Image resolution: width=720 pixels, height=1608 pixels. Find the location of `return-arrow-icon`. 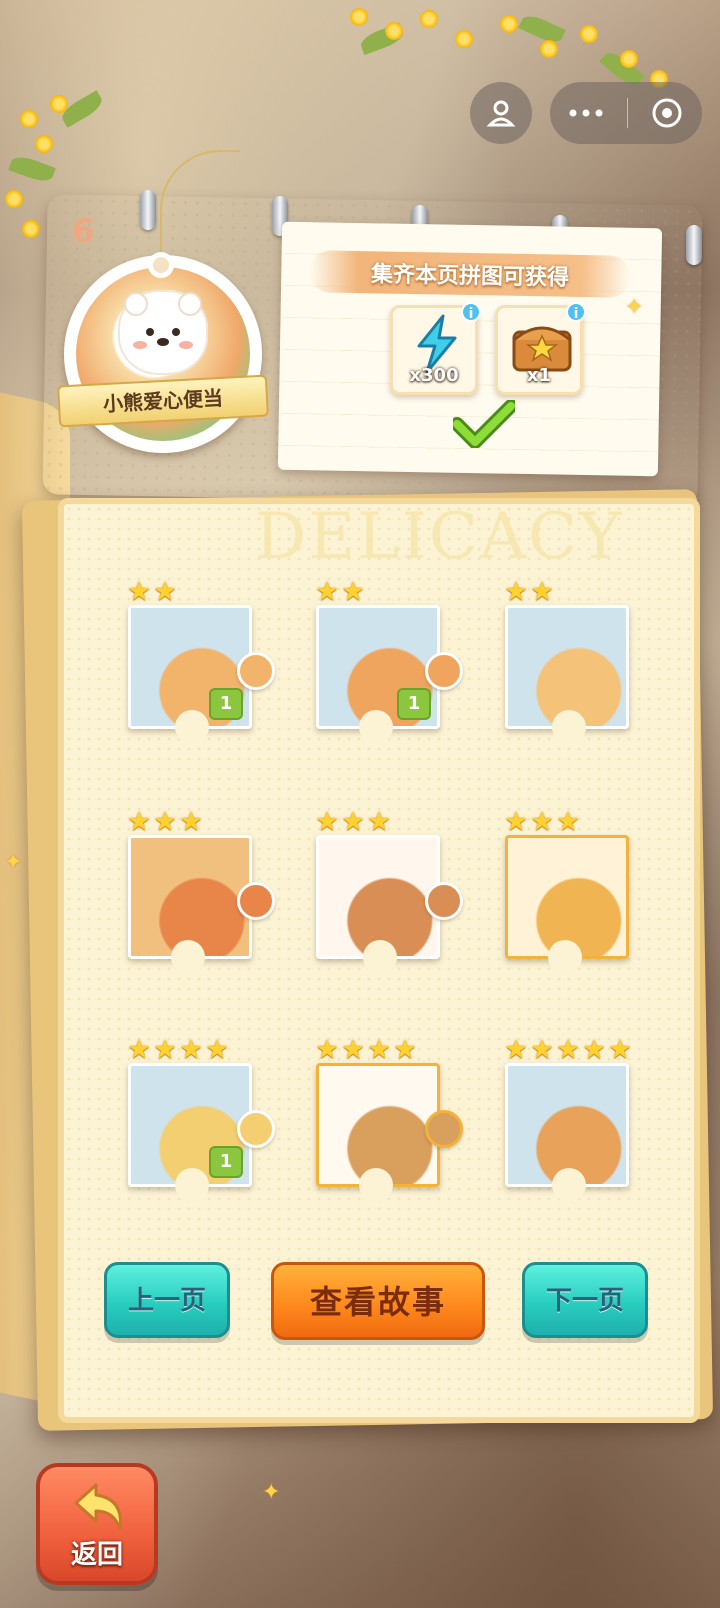

return-arrow-icon is located at coordinates (98, 1507).